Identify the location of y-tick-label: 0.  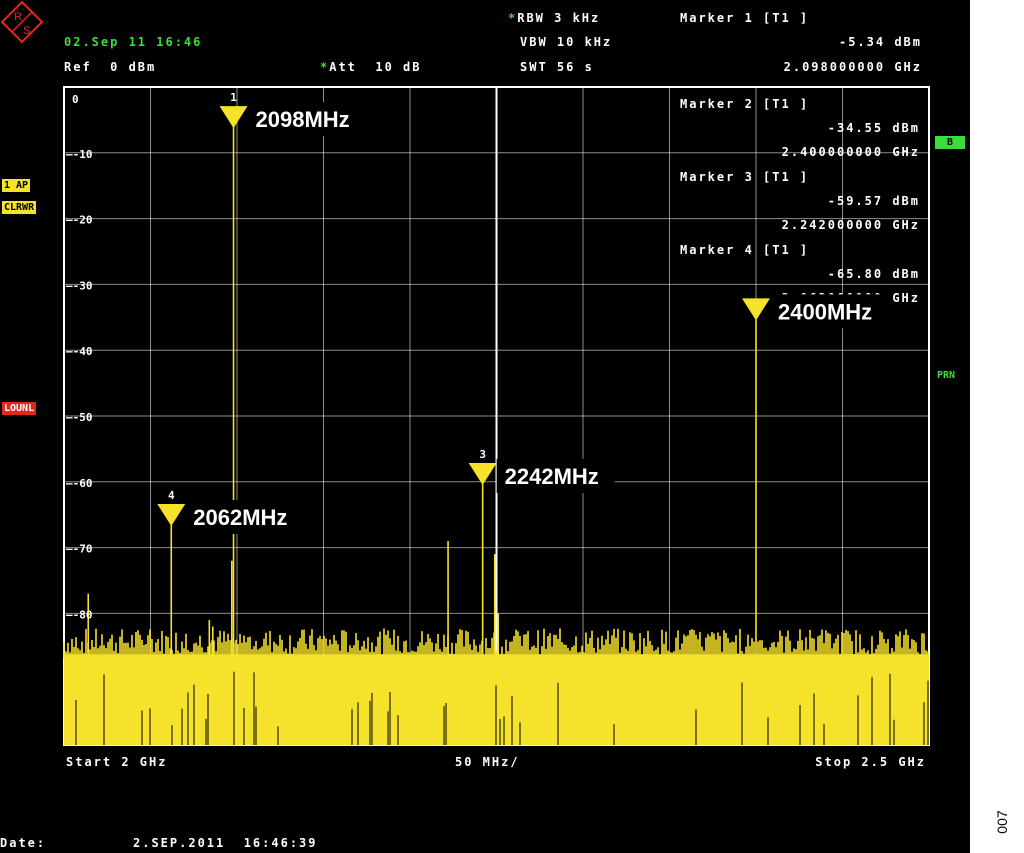
(75, 99).